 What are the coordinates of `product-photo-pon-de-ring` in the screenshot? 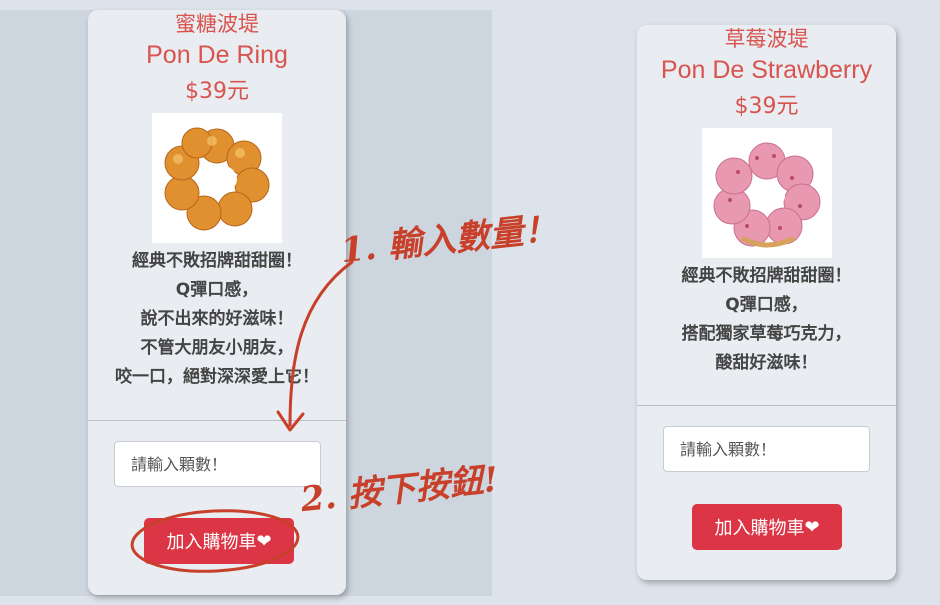 It's located at (217, 178).